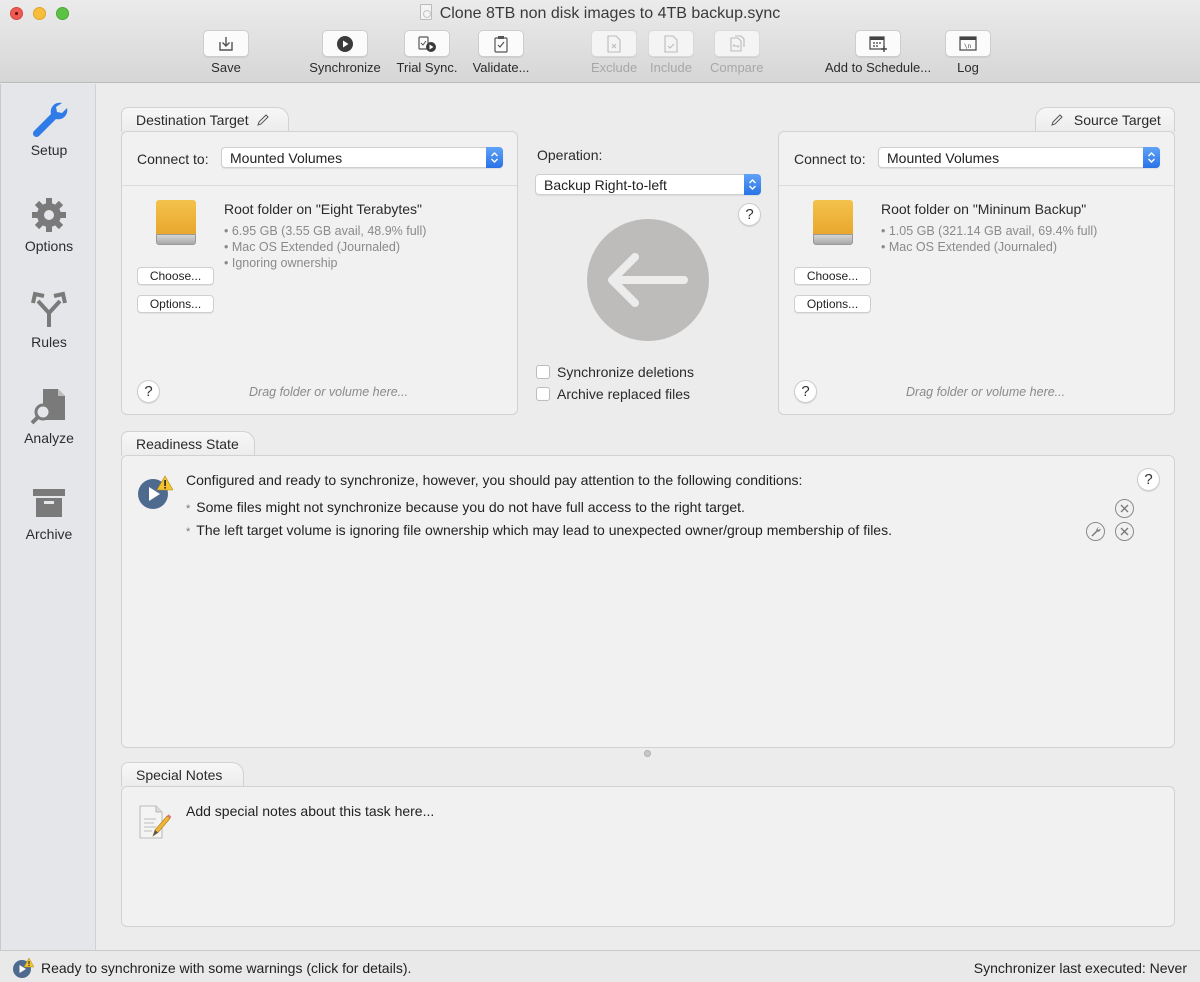 The image size is (1200, 982). Describe the element at coordinates (425, 12) in the screenshot. I see `sync-document-icon` at that location.